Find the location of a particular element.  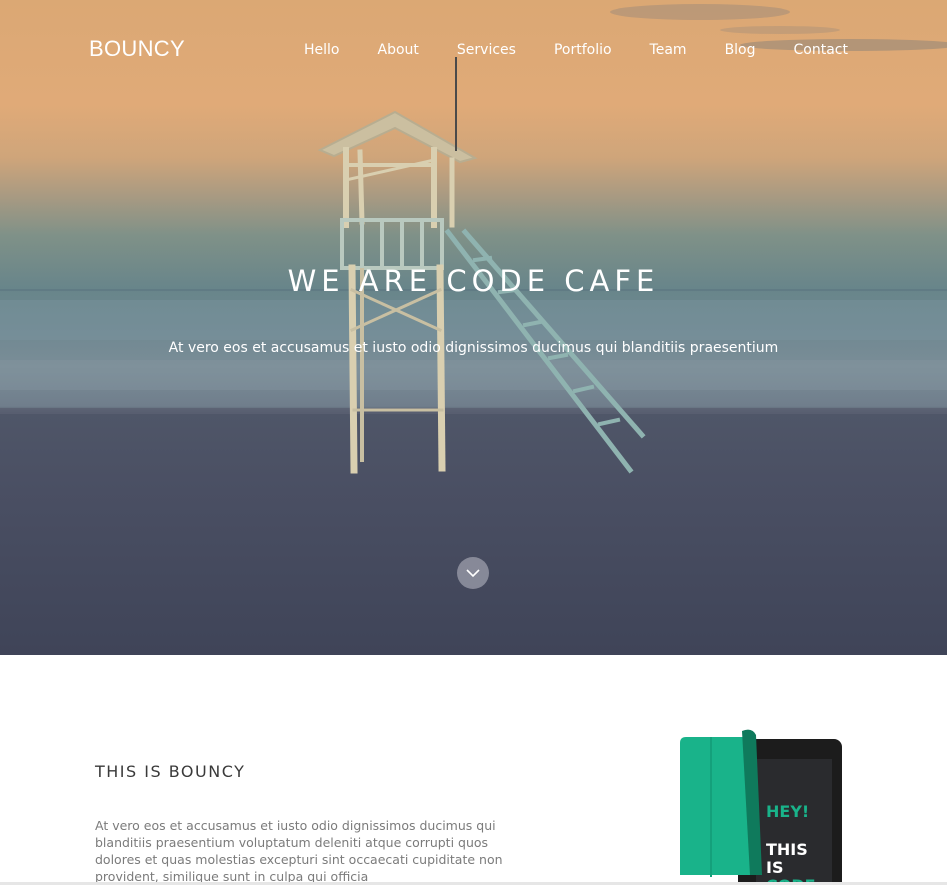

nav-item-hello: Hello is located at coordinates (322, 50).